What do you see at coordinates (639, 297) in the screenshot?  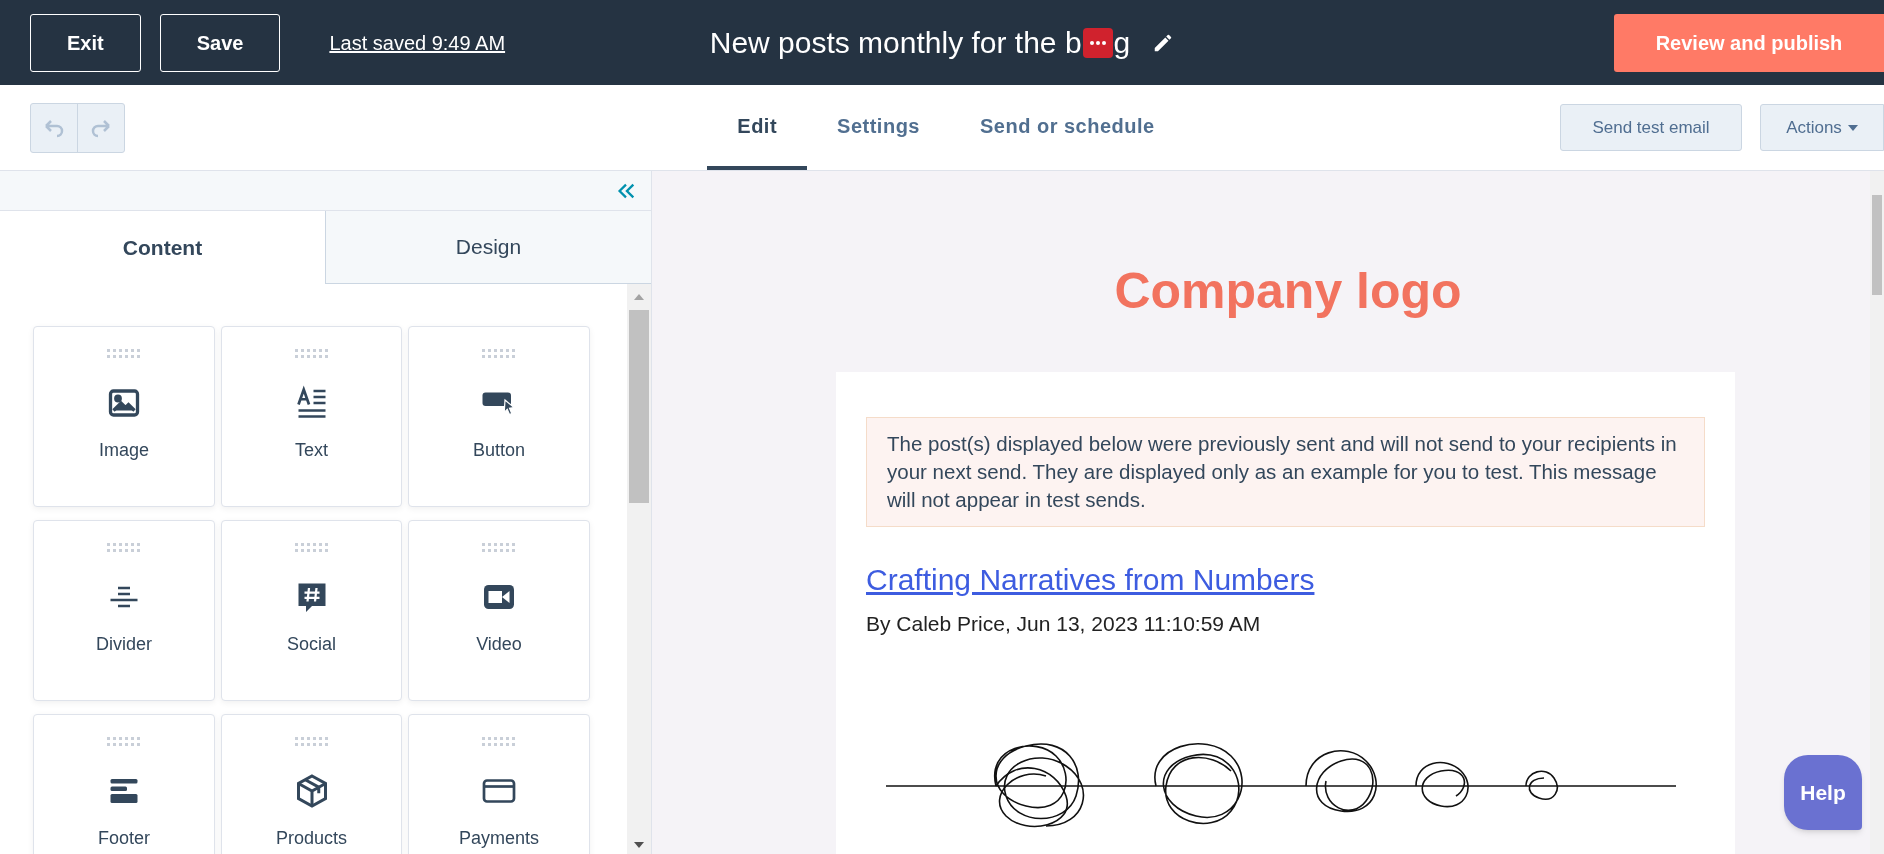 I see `scroll-up-icon` at bounding box center [639, 297].